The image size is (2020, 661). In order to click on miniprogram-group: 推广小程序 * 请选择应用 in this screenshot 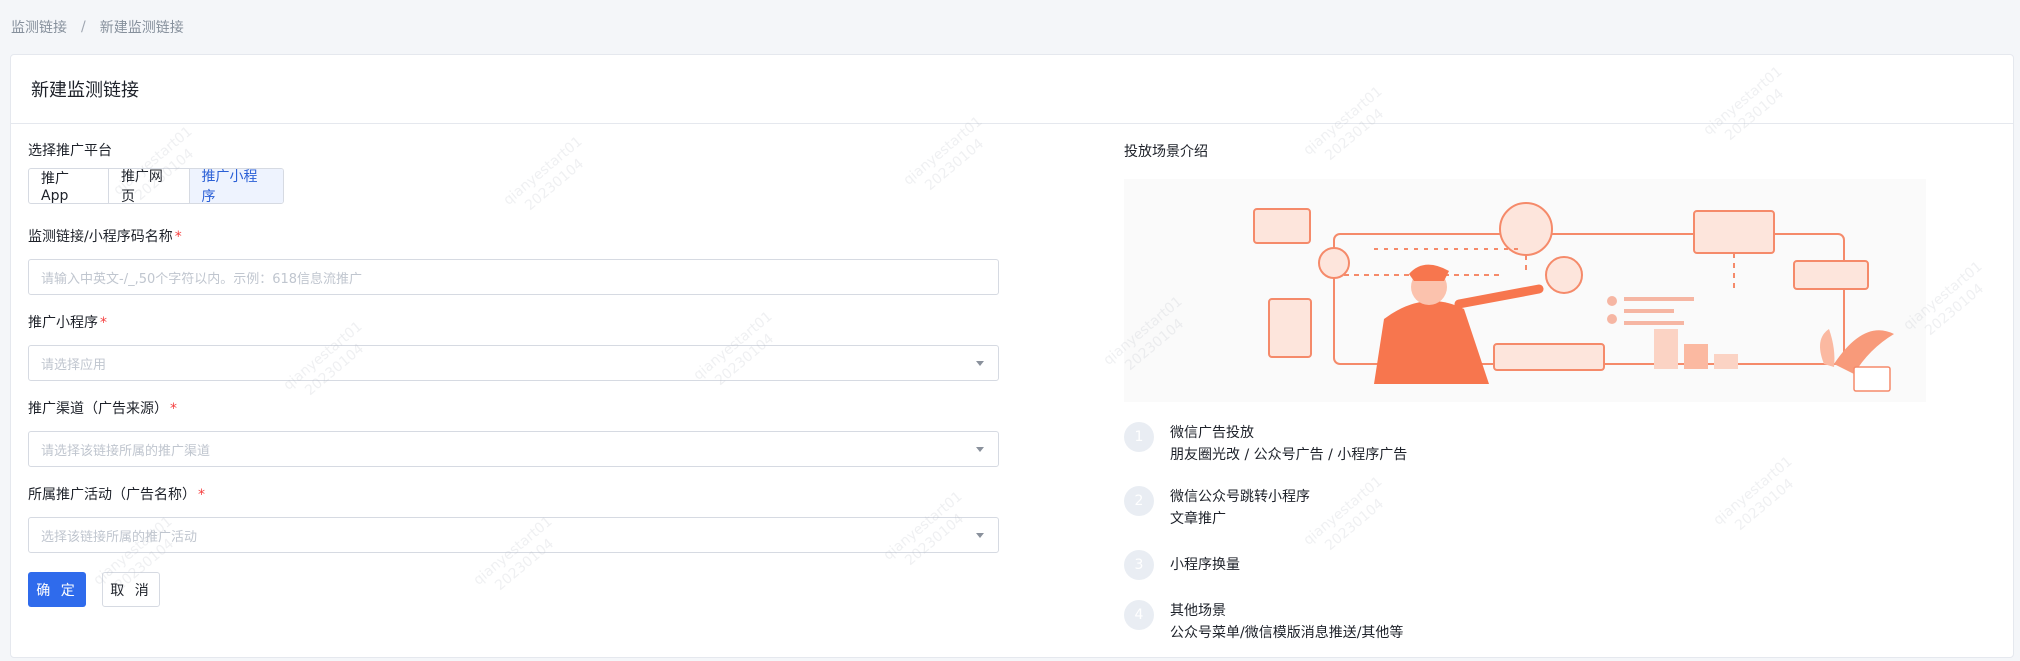, I will do `click(513, 347)`.